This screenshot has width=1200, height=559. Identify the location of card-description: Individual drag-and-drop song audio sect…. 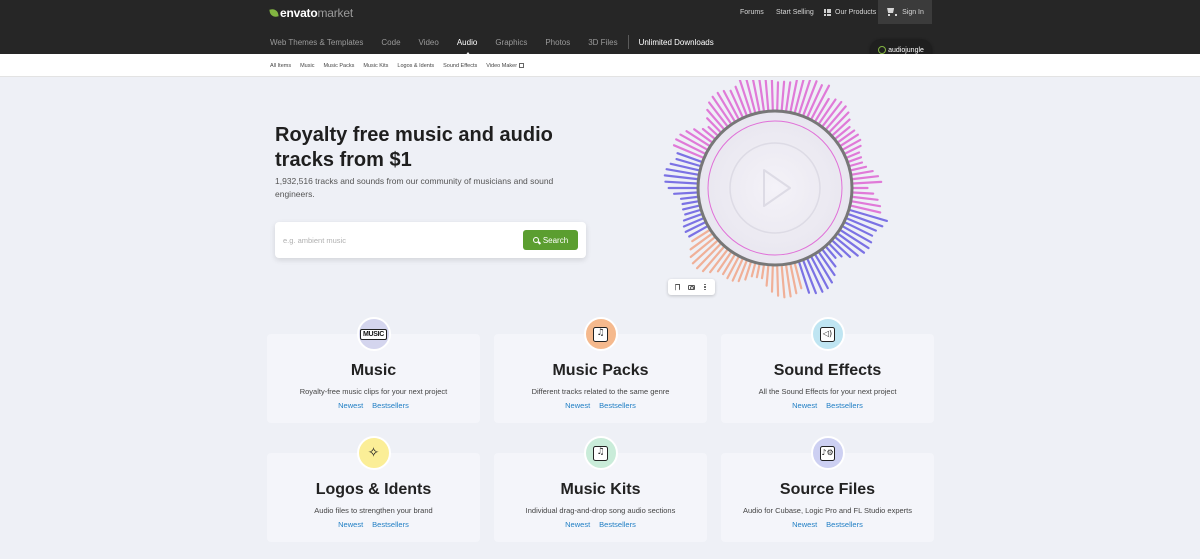
(600, 510).